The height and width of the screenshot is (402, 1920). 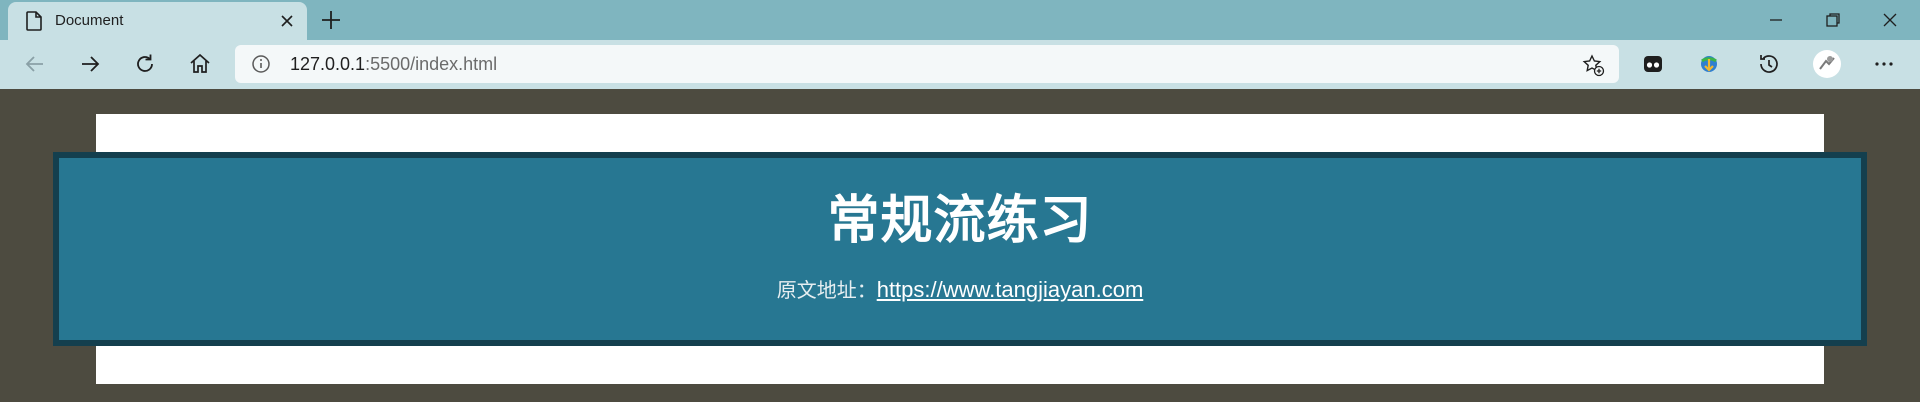 I want to click on arrow-right-icon, so click(x=90, y=64).